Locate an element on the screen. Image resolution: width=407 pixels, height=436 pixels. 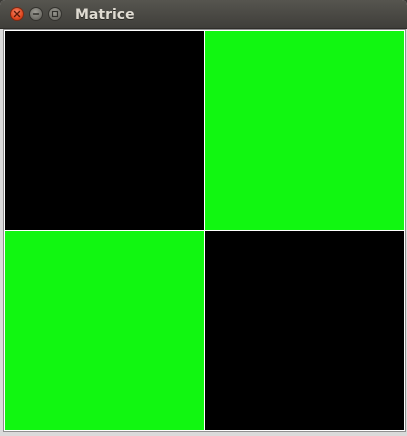
close-button is located at coordinates (17, 14).